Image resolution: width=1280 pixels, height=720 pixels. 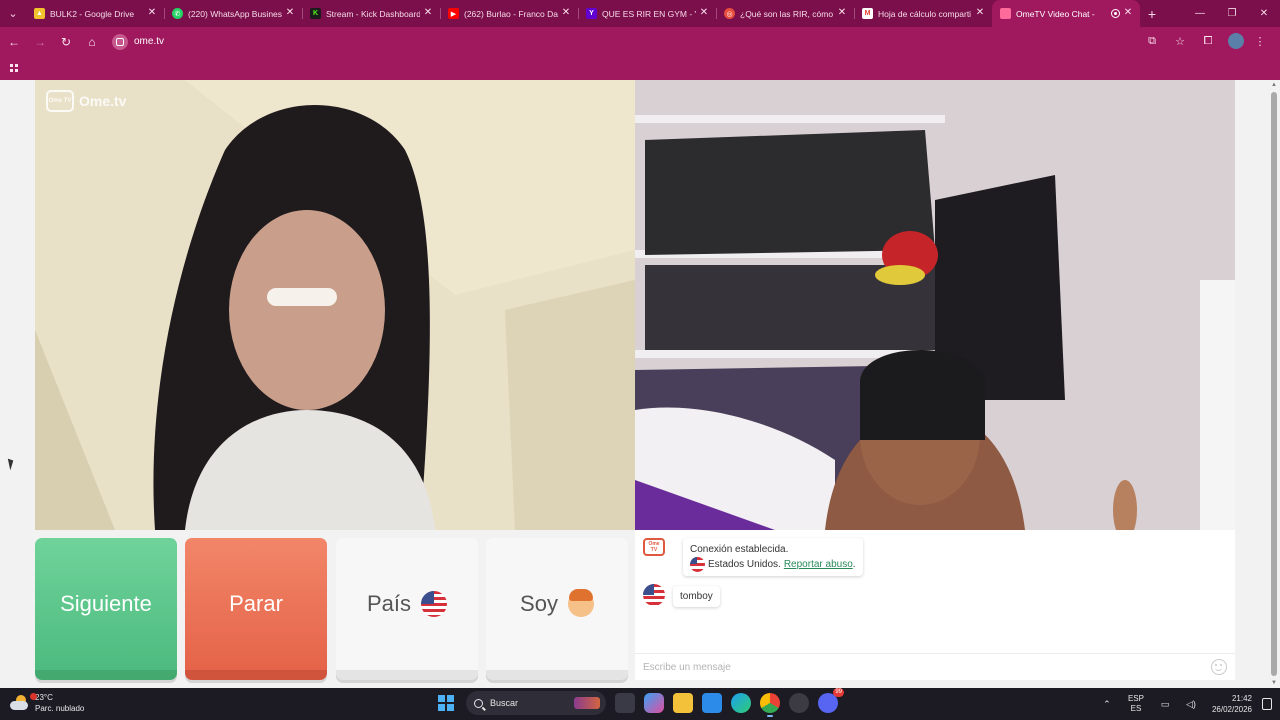 What do you see at coordinates (729, 13) in the screenshot?
I see `site-icon: ◎` at bounding box center [729, 13].